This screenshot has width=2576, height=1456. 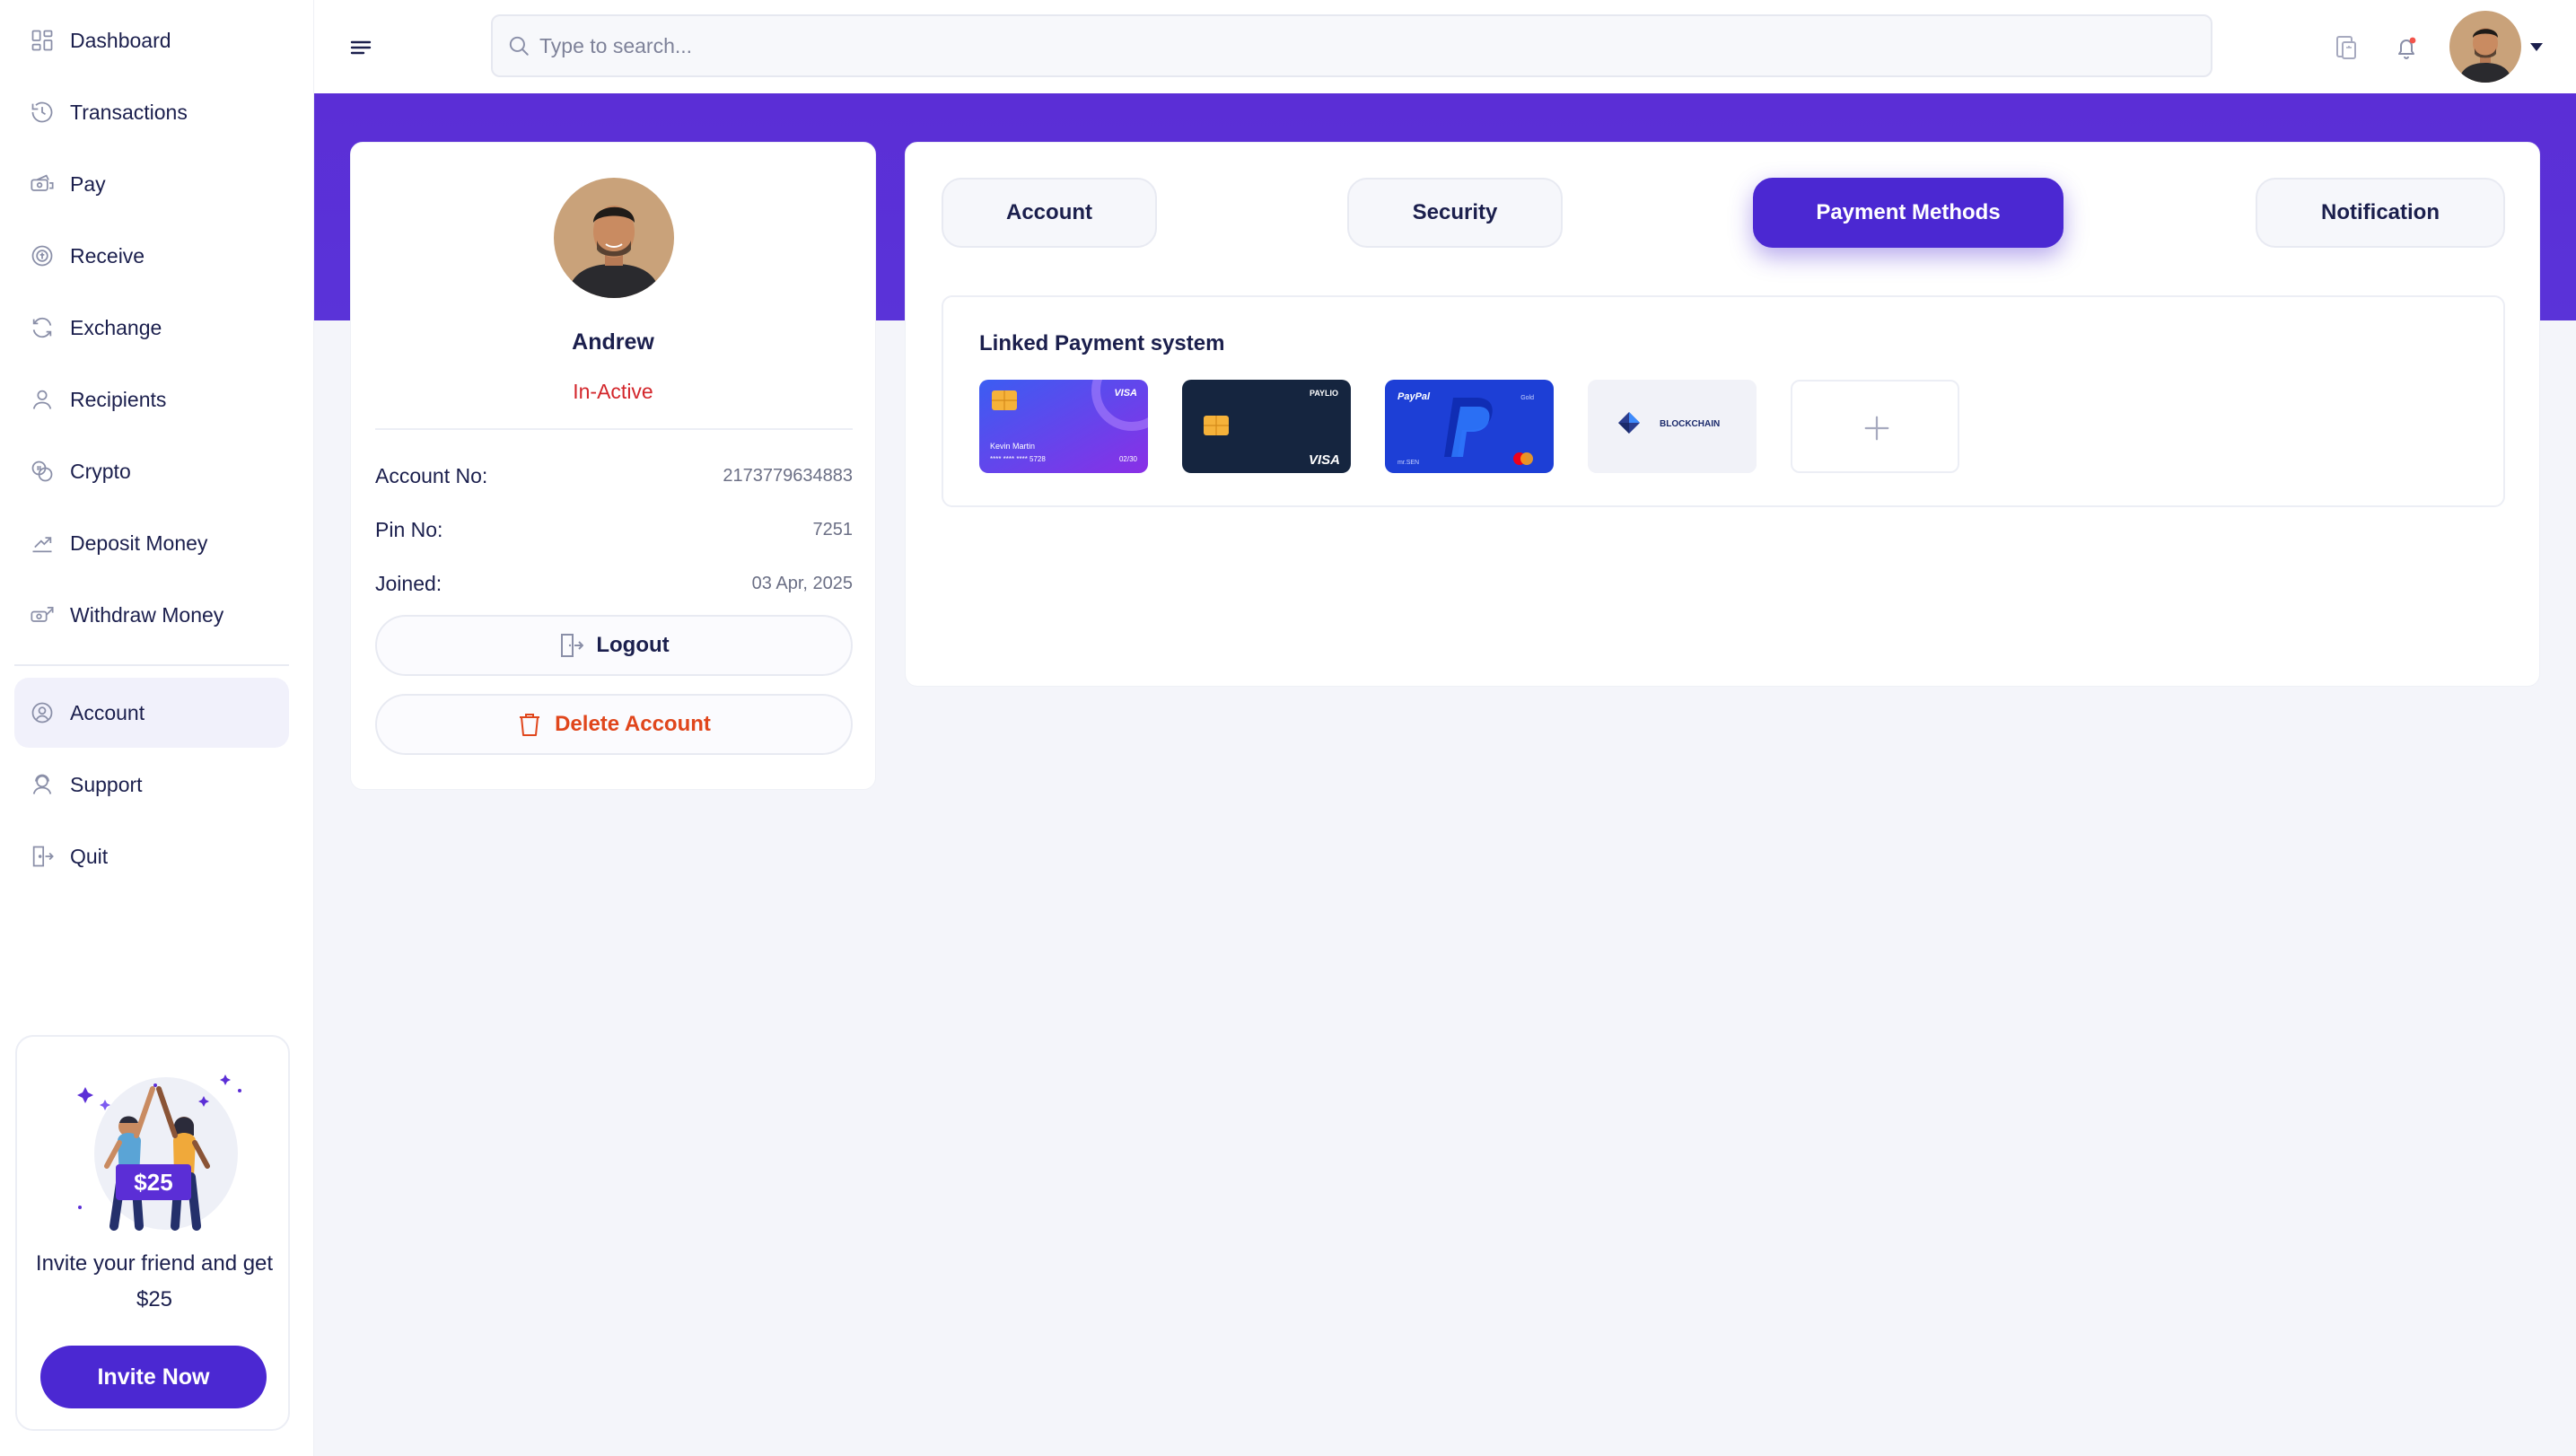 I want to click on sidebar-item-label: Deposit Money, so click(x=139, y=543).